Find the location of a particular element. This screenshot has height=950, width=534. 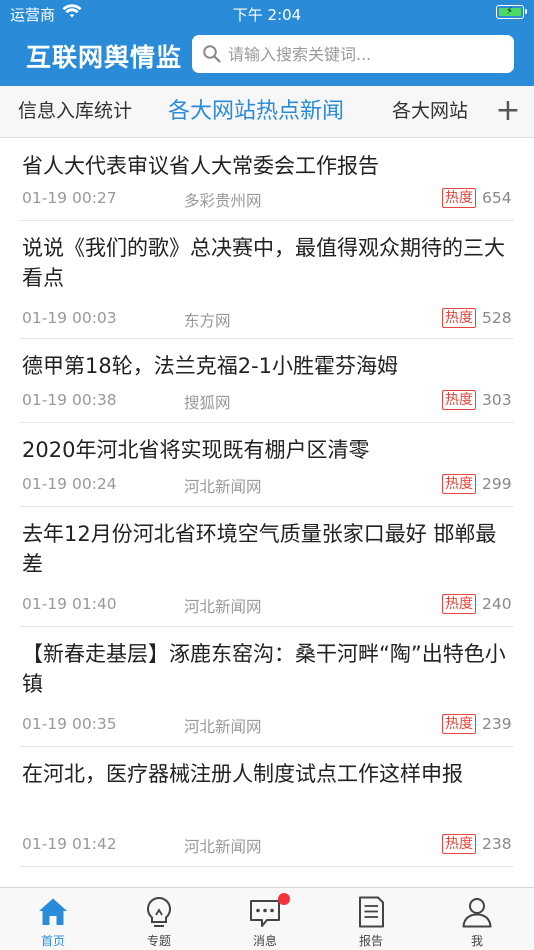

search-box is located at coordinates (353, 54).